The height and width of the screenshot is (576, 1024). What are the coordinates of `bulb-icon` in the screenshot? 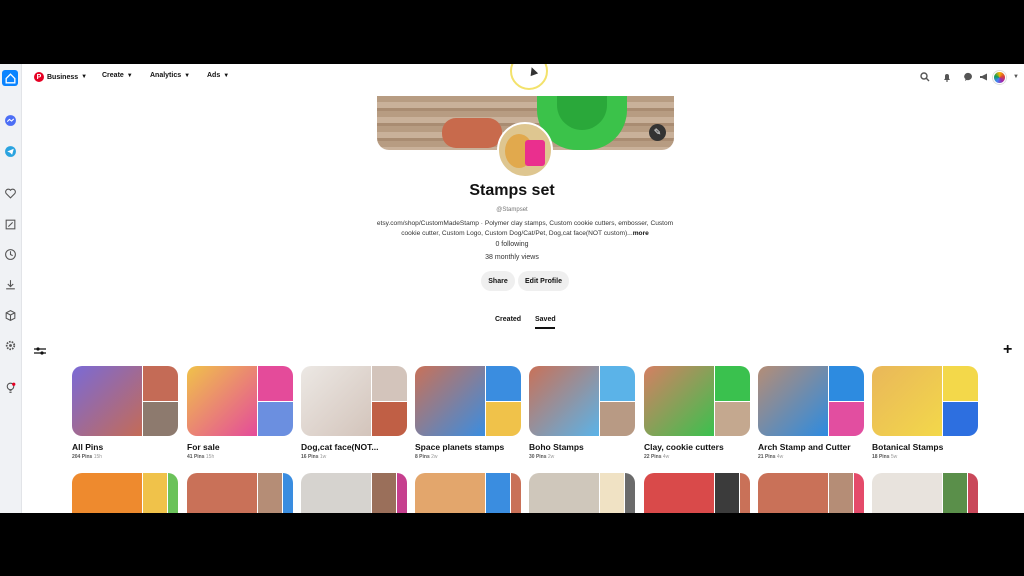 It's located at (10, 387).